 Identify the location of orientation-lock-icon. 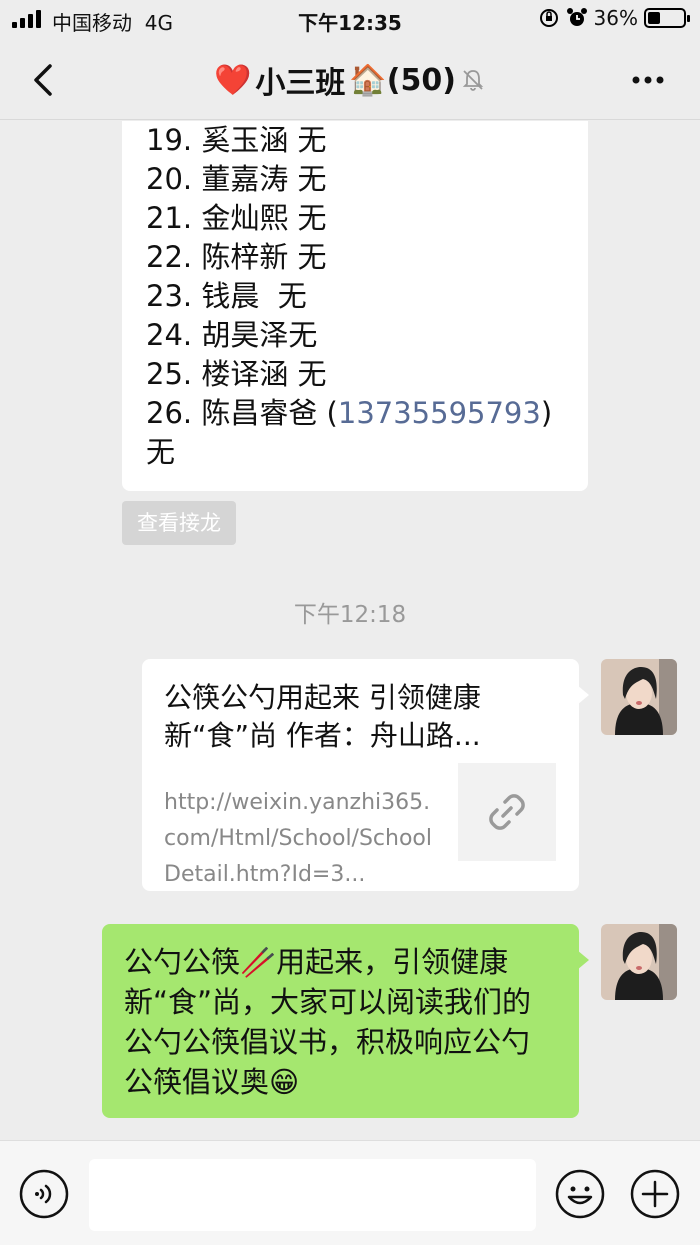
(548, 18).